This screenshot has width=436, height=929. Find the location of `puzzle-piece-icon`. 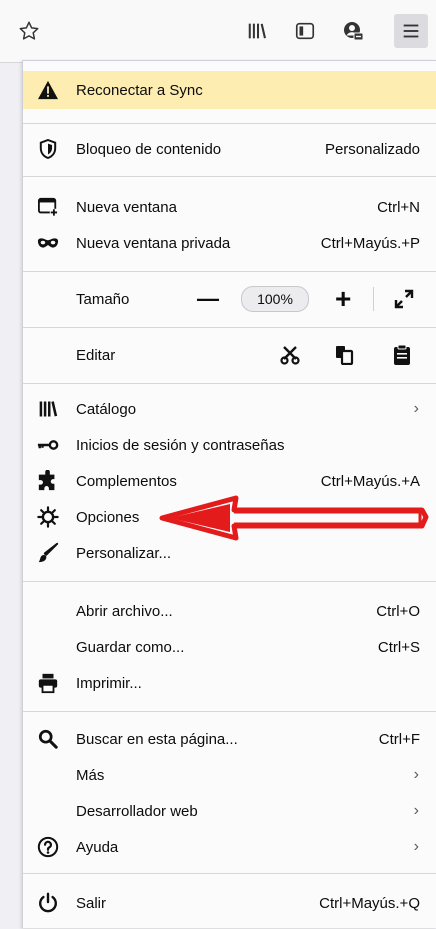

puzzle-piece-icon is located at coordinates (48, 481).